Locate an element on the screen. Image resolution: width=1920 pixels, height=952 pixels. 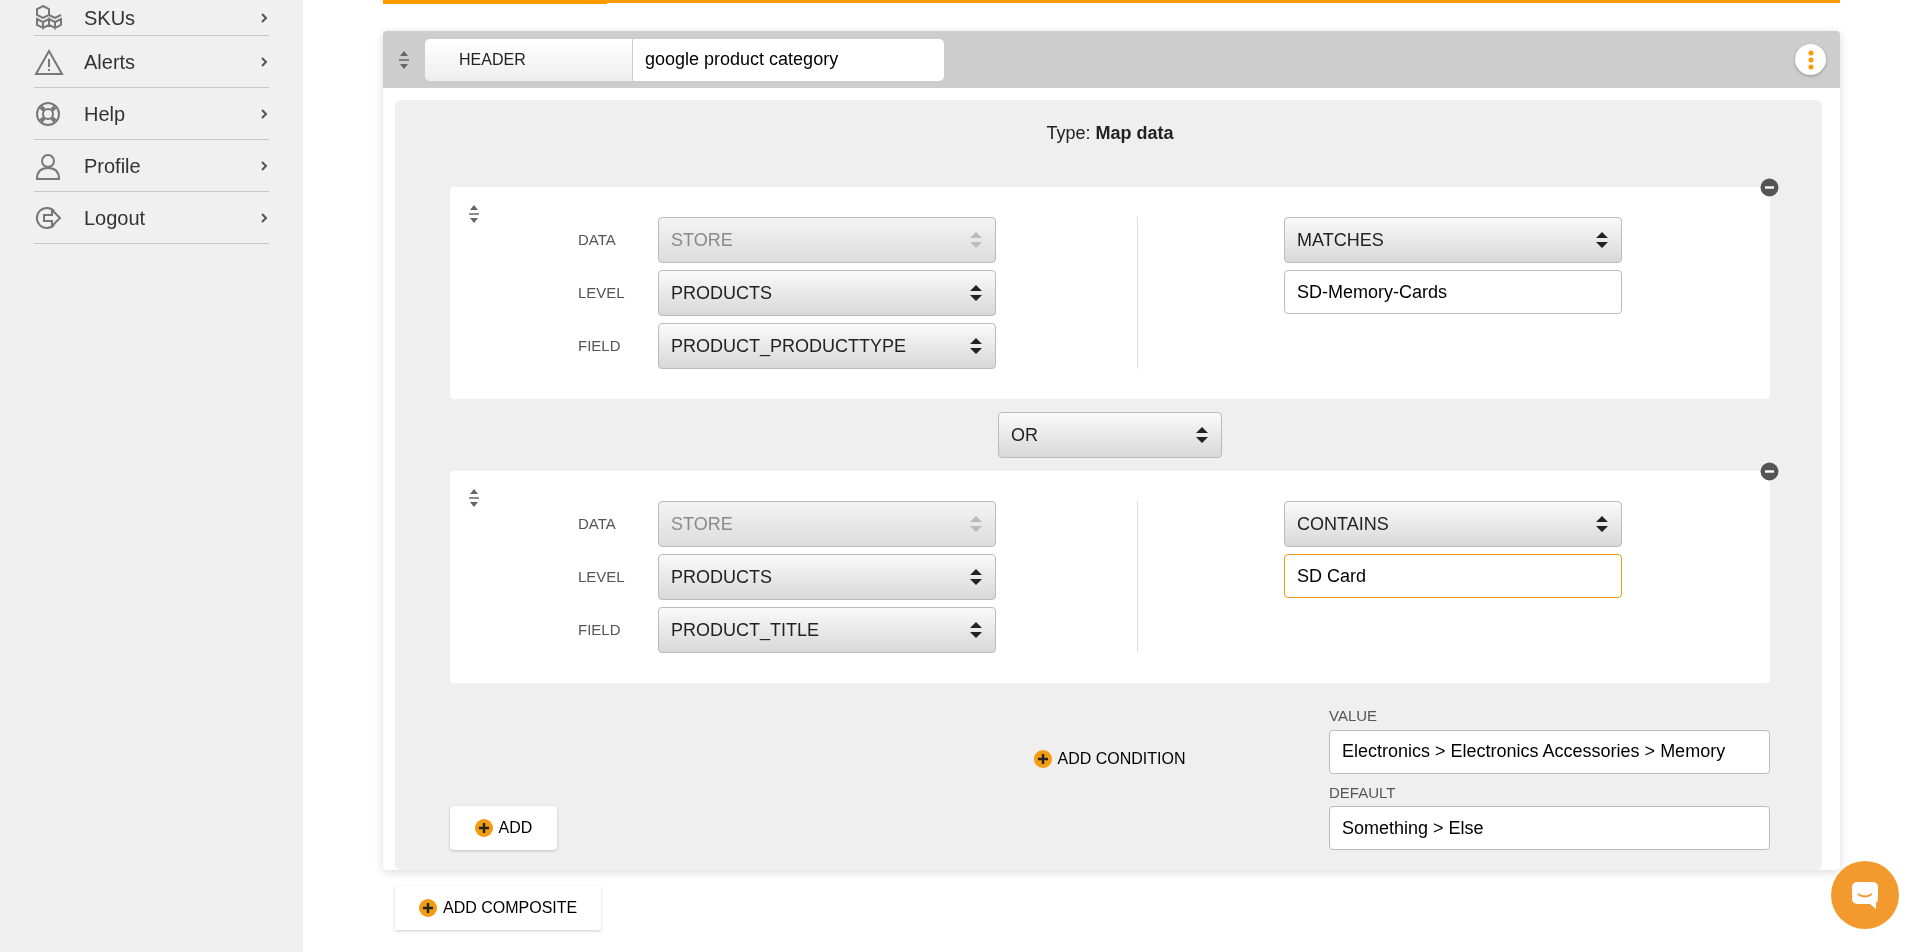
kebab-icon is located at coordinates (1810, 59).